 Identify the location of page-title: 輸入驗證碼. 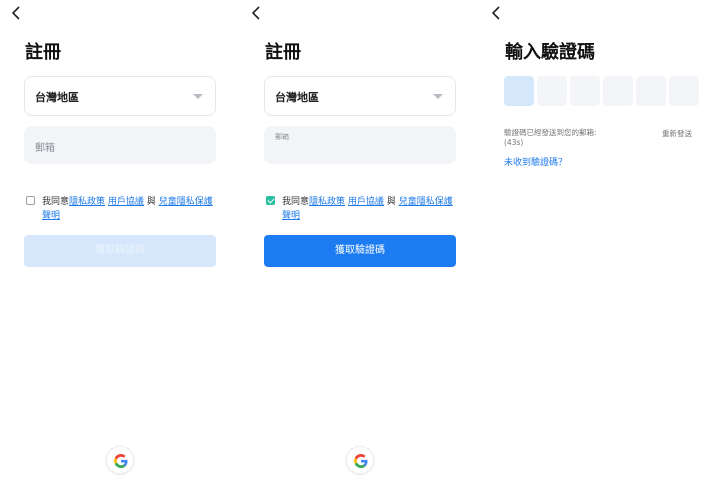
(550, 52).